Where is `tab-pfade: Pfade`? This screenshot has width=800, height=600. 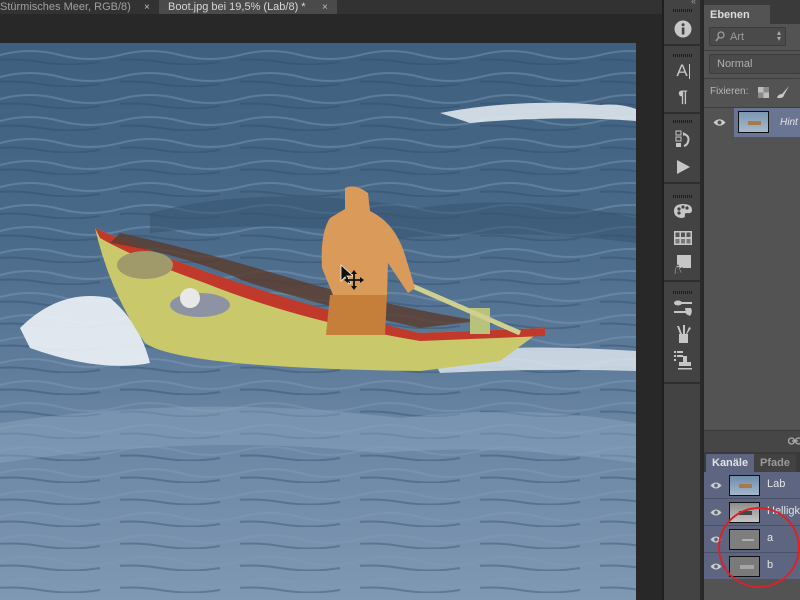 tab-pfade: Pfade is located at coordinates (775, 463).